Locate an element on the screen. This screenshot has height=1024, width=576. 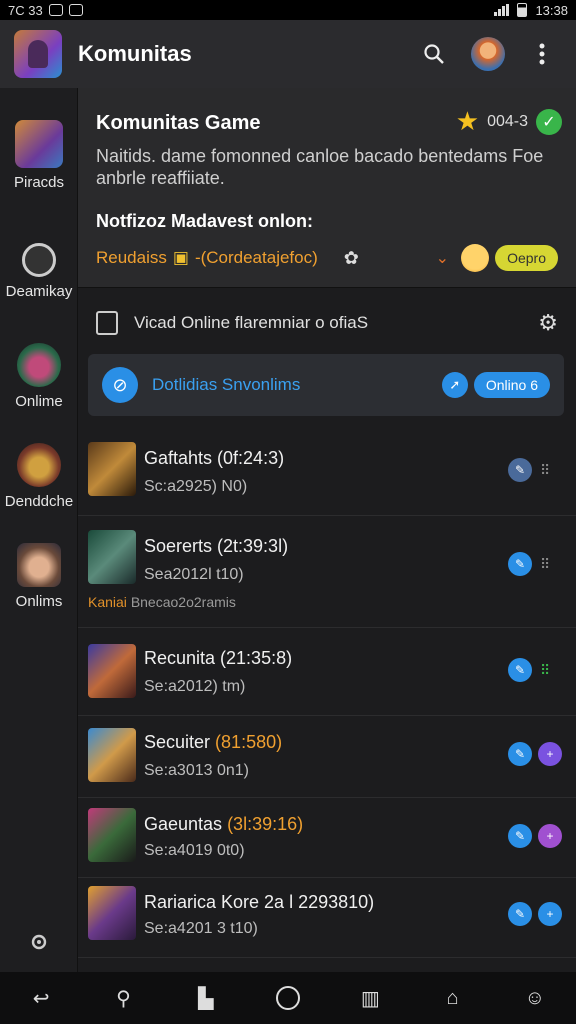
tag-icon: ⌂ is located at coordinates (453, 998).